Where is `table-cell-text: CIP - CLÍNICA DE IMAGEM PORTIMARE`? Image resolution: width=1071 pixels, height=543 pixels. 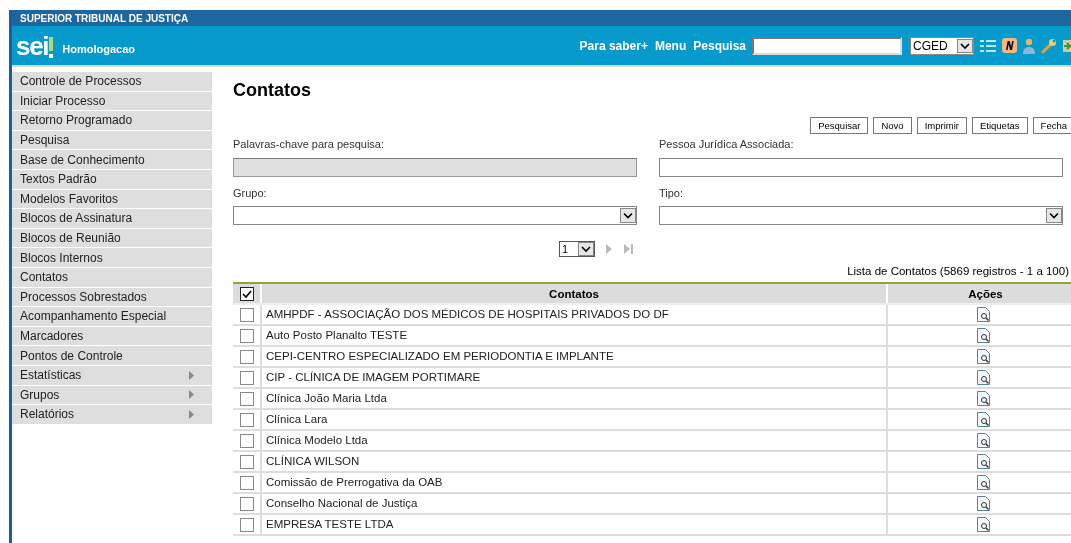 table-cell-text: CIP - CLÍNICA DE IMAGEM PORTIMARE is located at coordinates (373, 378).